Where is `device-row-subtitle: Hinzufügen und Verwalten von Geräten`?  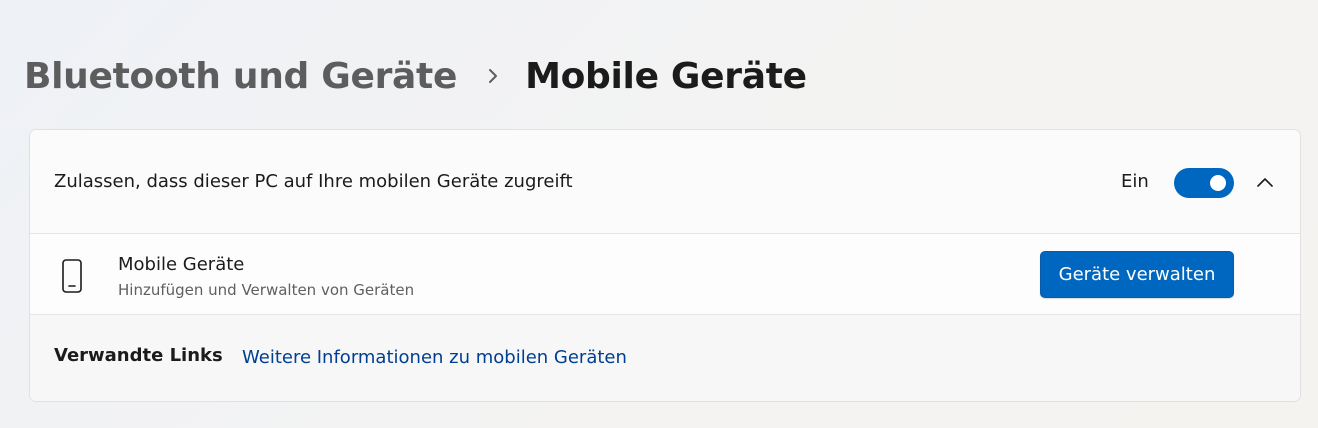
device-row-subtitle: Hinzufügen und Verwalten von Geräten is located at coordinates (266, 290).